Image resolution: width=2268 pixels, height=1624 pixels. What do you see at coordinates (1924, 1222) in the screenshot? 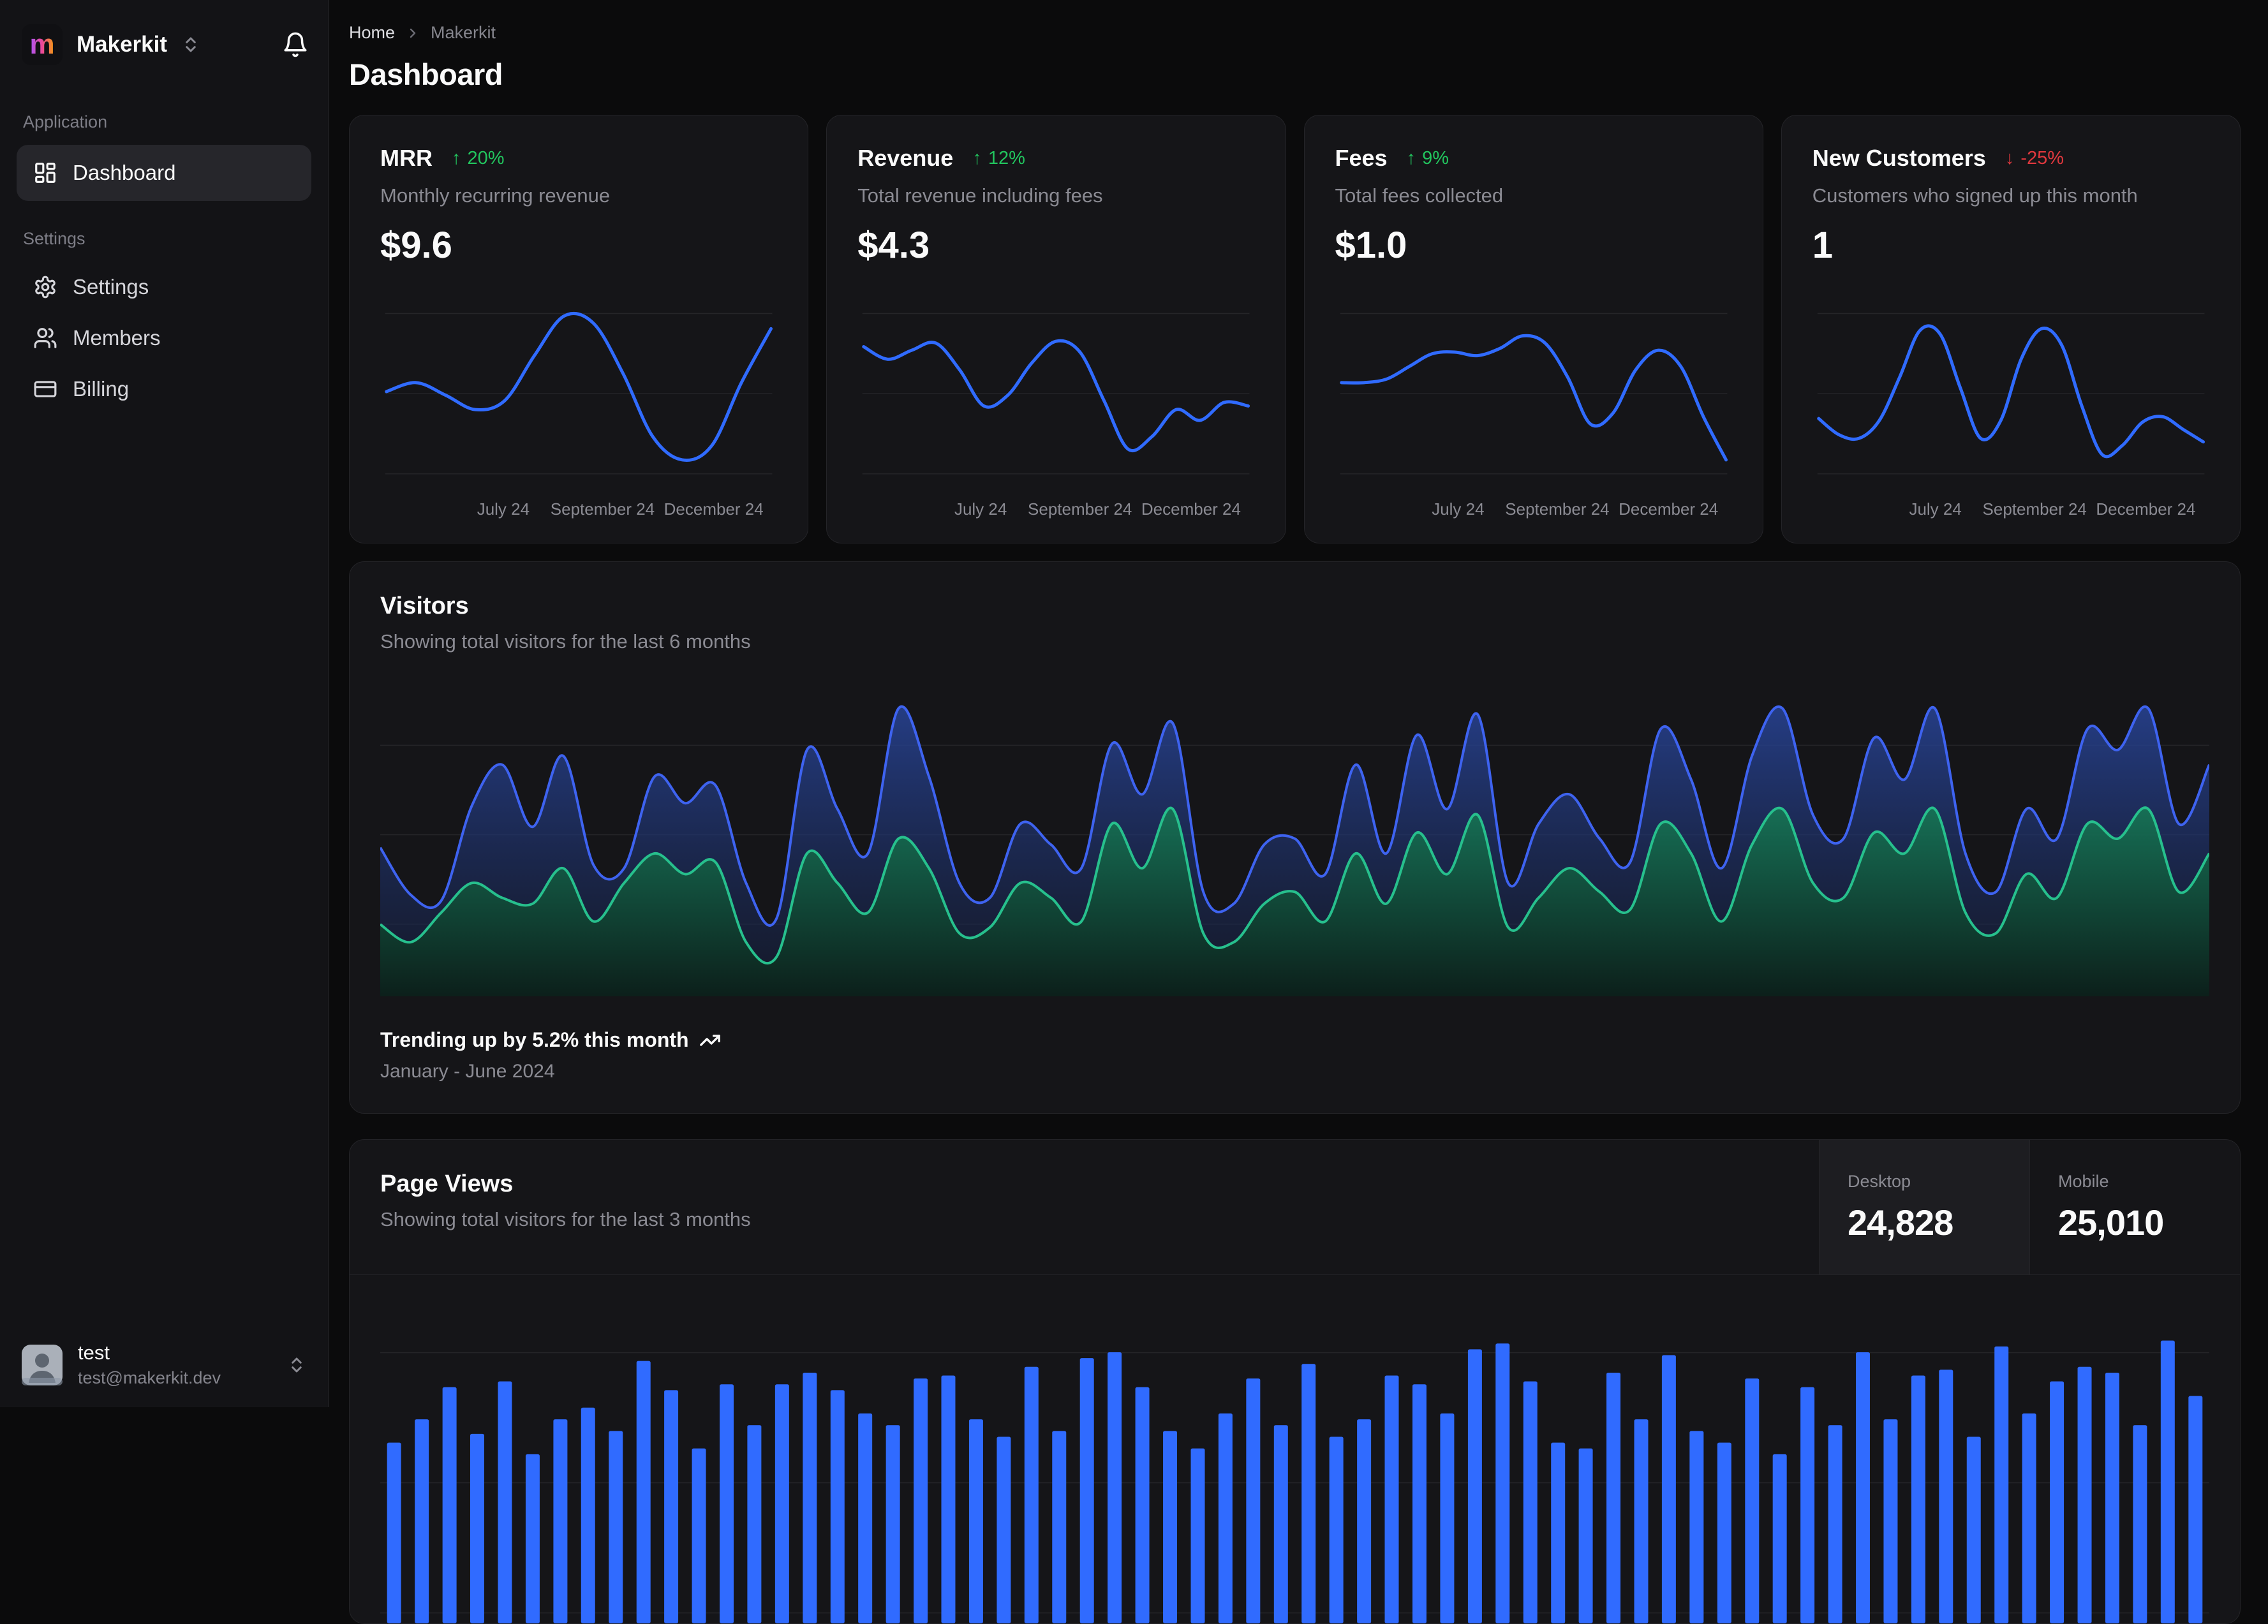
I see `tab-value: 24,828` at bounding box center [1924, 1222].